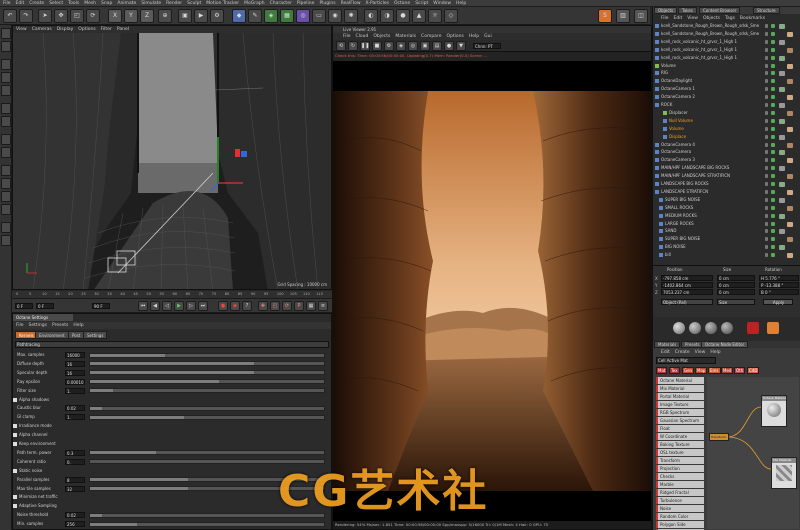 This screenshot has width=800, height=530. I want to click on paint-icon, so click(6, 209).